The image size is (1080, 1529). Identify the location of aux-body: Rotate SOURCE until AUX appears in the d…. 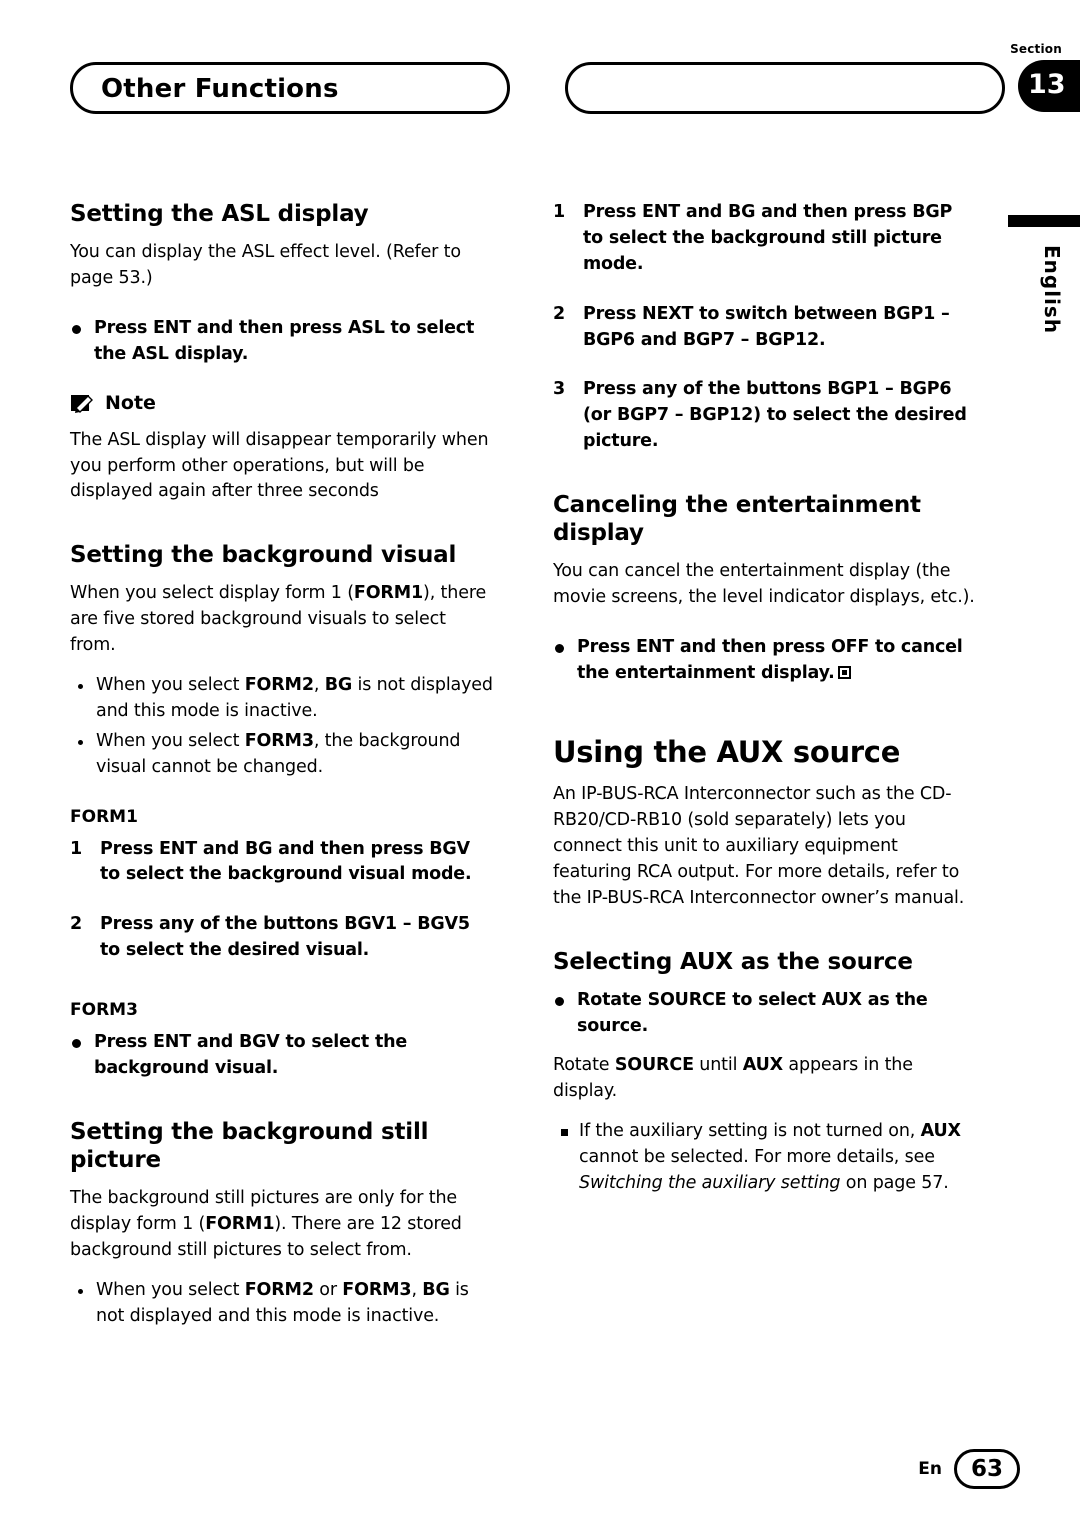
(733, 1078).